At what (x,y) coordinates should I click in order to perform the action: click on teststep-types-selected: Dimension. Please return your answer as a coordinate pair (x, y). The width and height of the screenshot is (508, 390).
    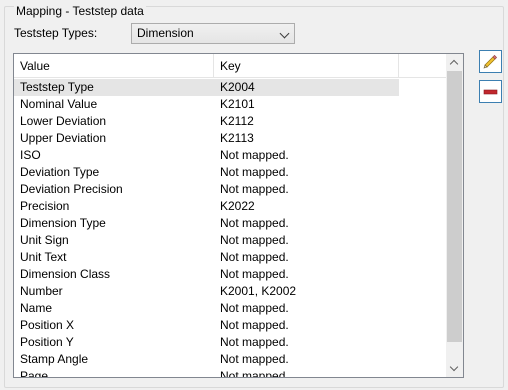
    Looking at the image, I should click on (165, 33).